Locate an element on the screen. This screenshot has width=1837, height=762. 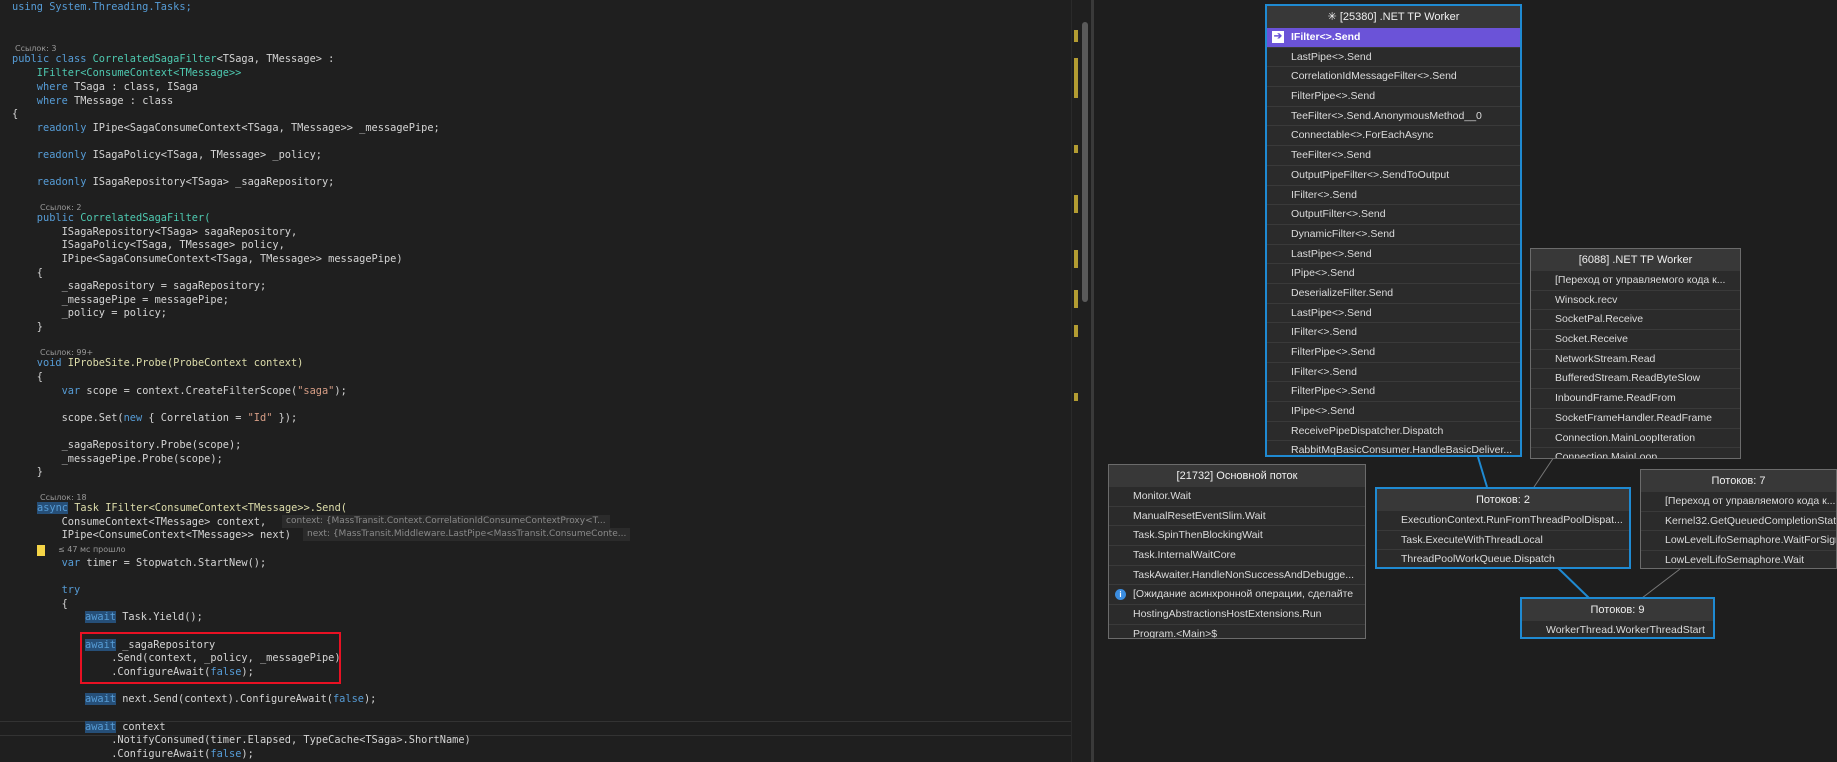
stack-frame: NetworkStream.Read is located at coordinates (1635, 360).